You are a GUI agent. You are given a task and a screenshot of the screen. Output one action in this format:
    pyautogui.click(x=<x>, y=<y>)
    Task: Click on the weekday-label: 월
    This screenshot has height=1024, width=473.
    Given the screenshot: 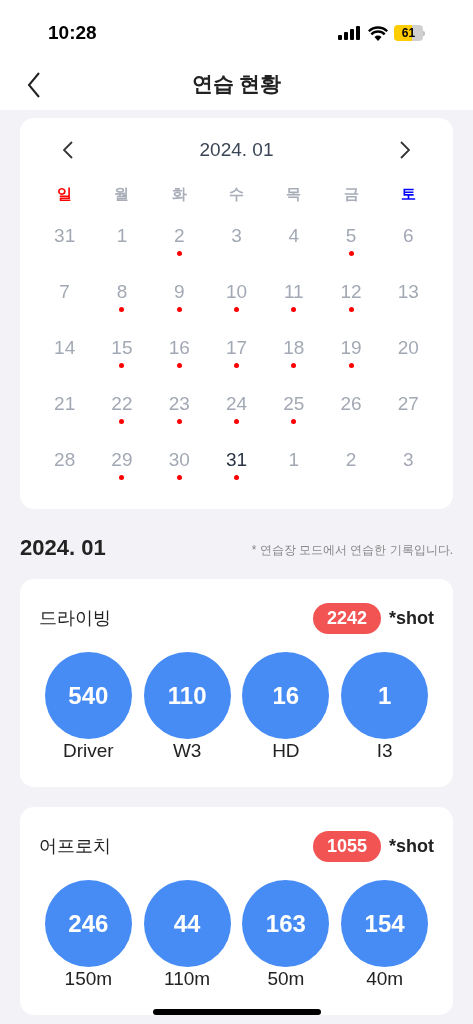 What is the action you would take?
    pyautogui.click(x=122, y=193)
    